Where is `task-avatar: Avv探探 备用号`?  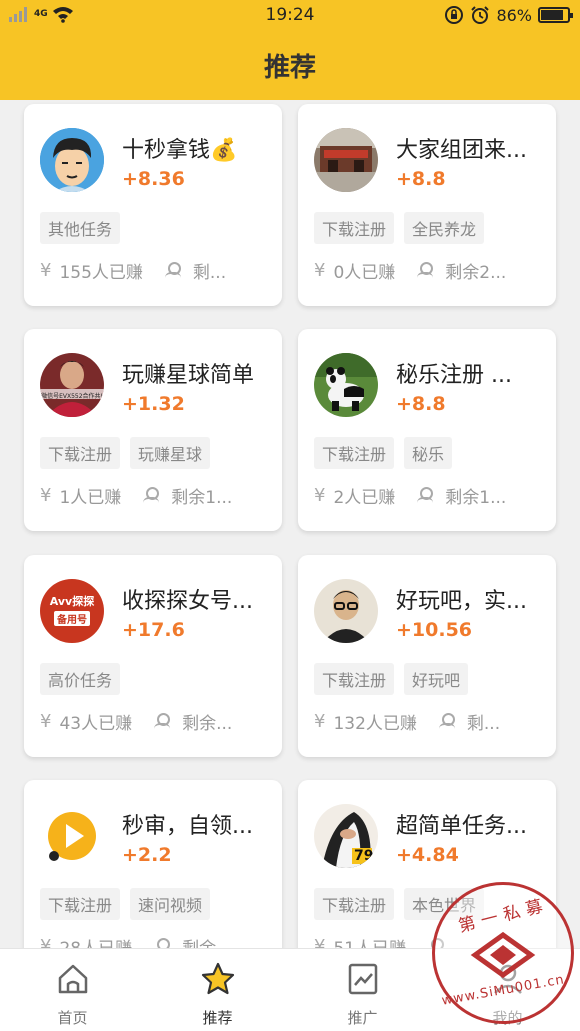 task-avatar: Avv探探 备用号 is located at coordinates (72, 611).